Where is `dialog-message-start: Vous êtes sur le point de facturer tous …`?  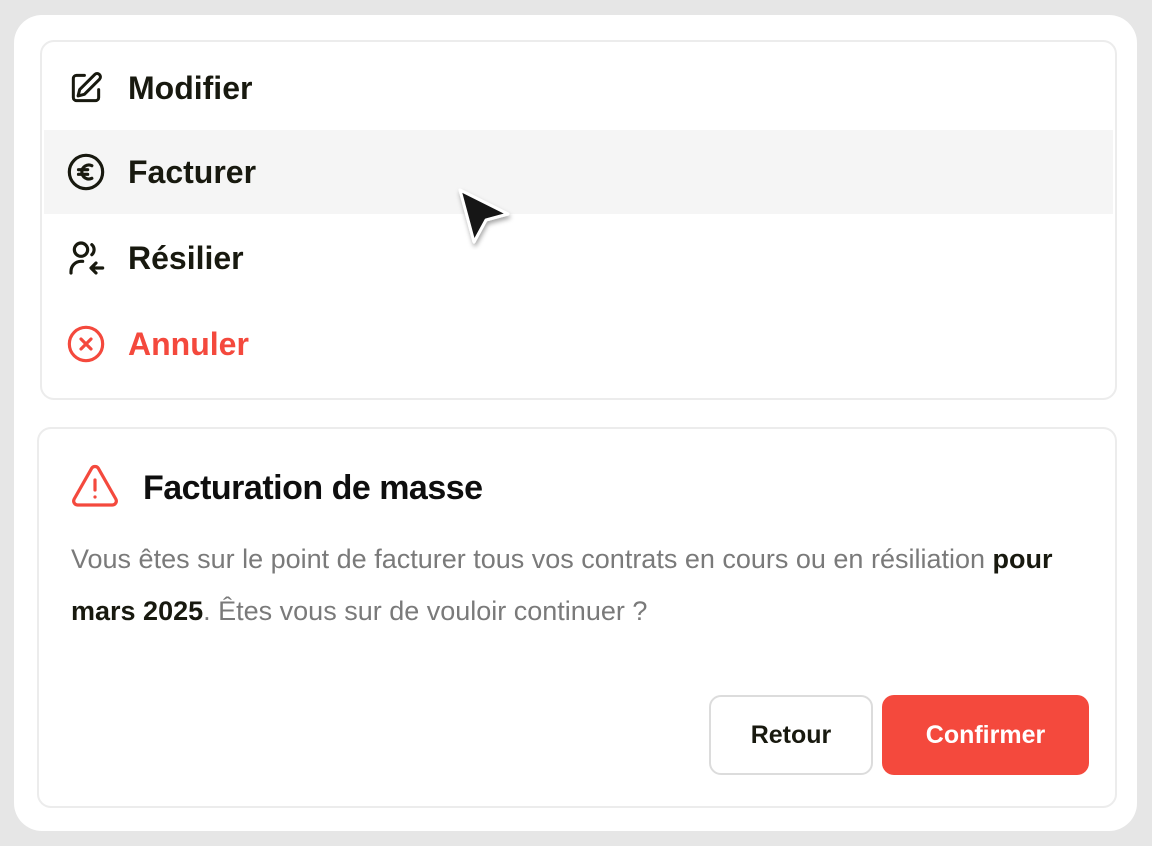 dialog-message-start: Vous êtes sur le point de facturer tous … is located at coordinates (532, 559).